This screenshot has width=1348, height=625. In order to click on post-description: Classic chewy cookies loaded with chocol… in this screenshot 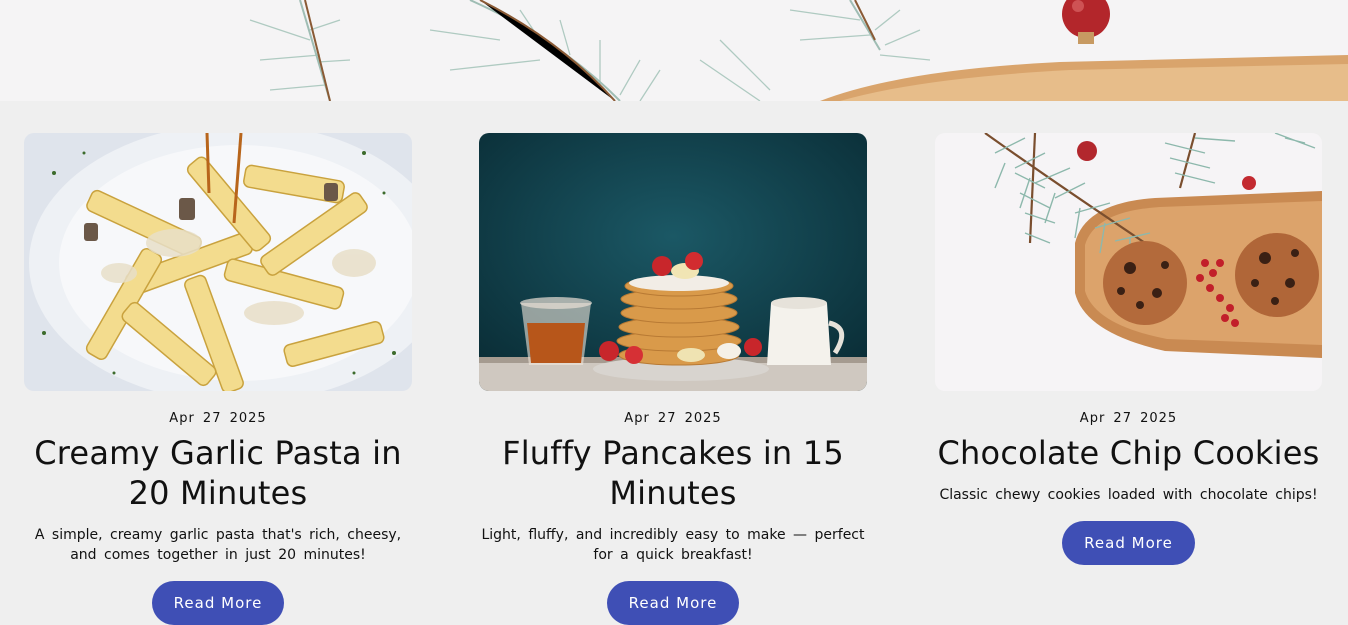, I will do `click(1128, 495)`.